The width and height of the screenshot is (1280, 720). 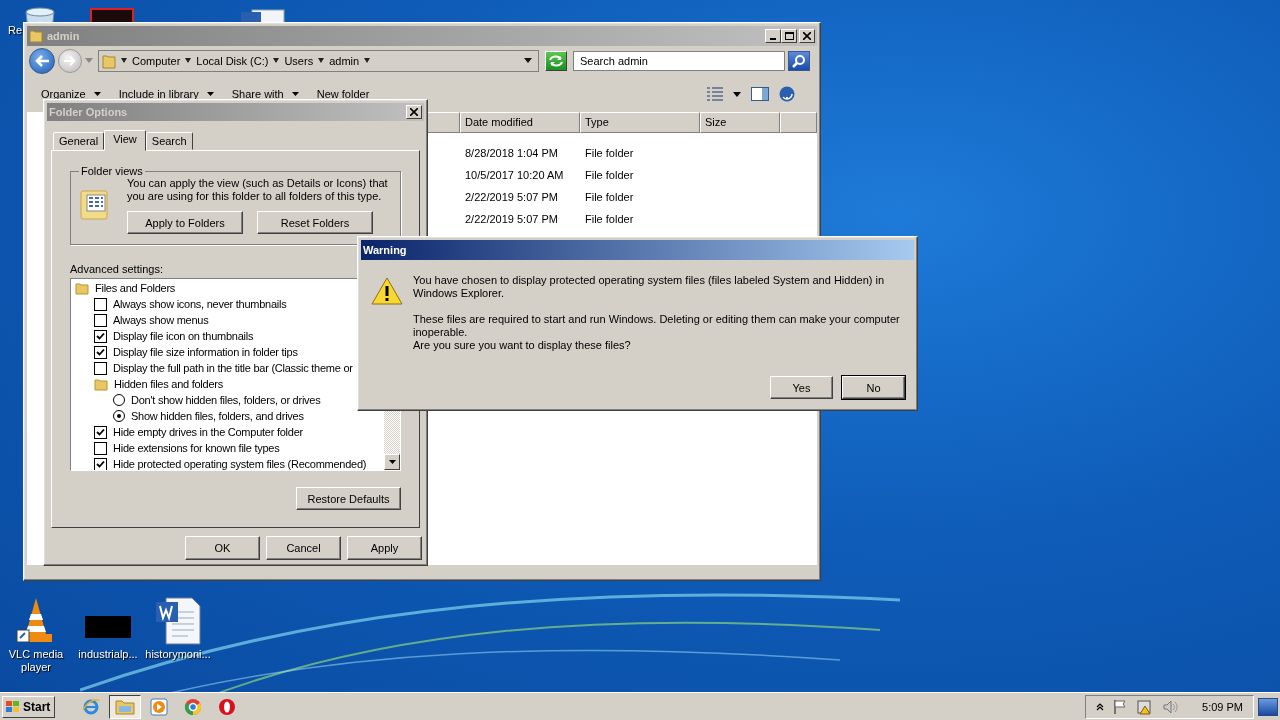 I want to click on refresh-icon, so click(x=556, y=61).